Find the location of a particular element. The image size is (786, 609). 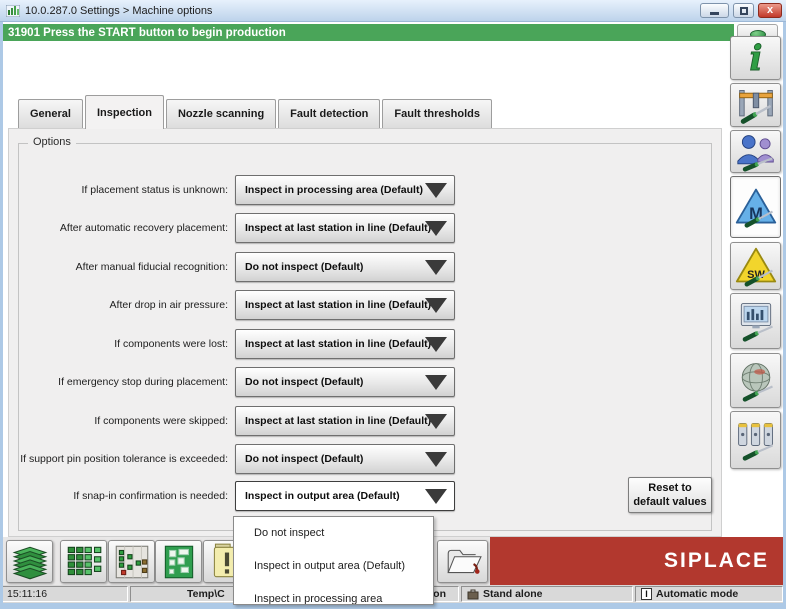

component-grid-icon is located at coordinates (84, 560).